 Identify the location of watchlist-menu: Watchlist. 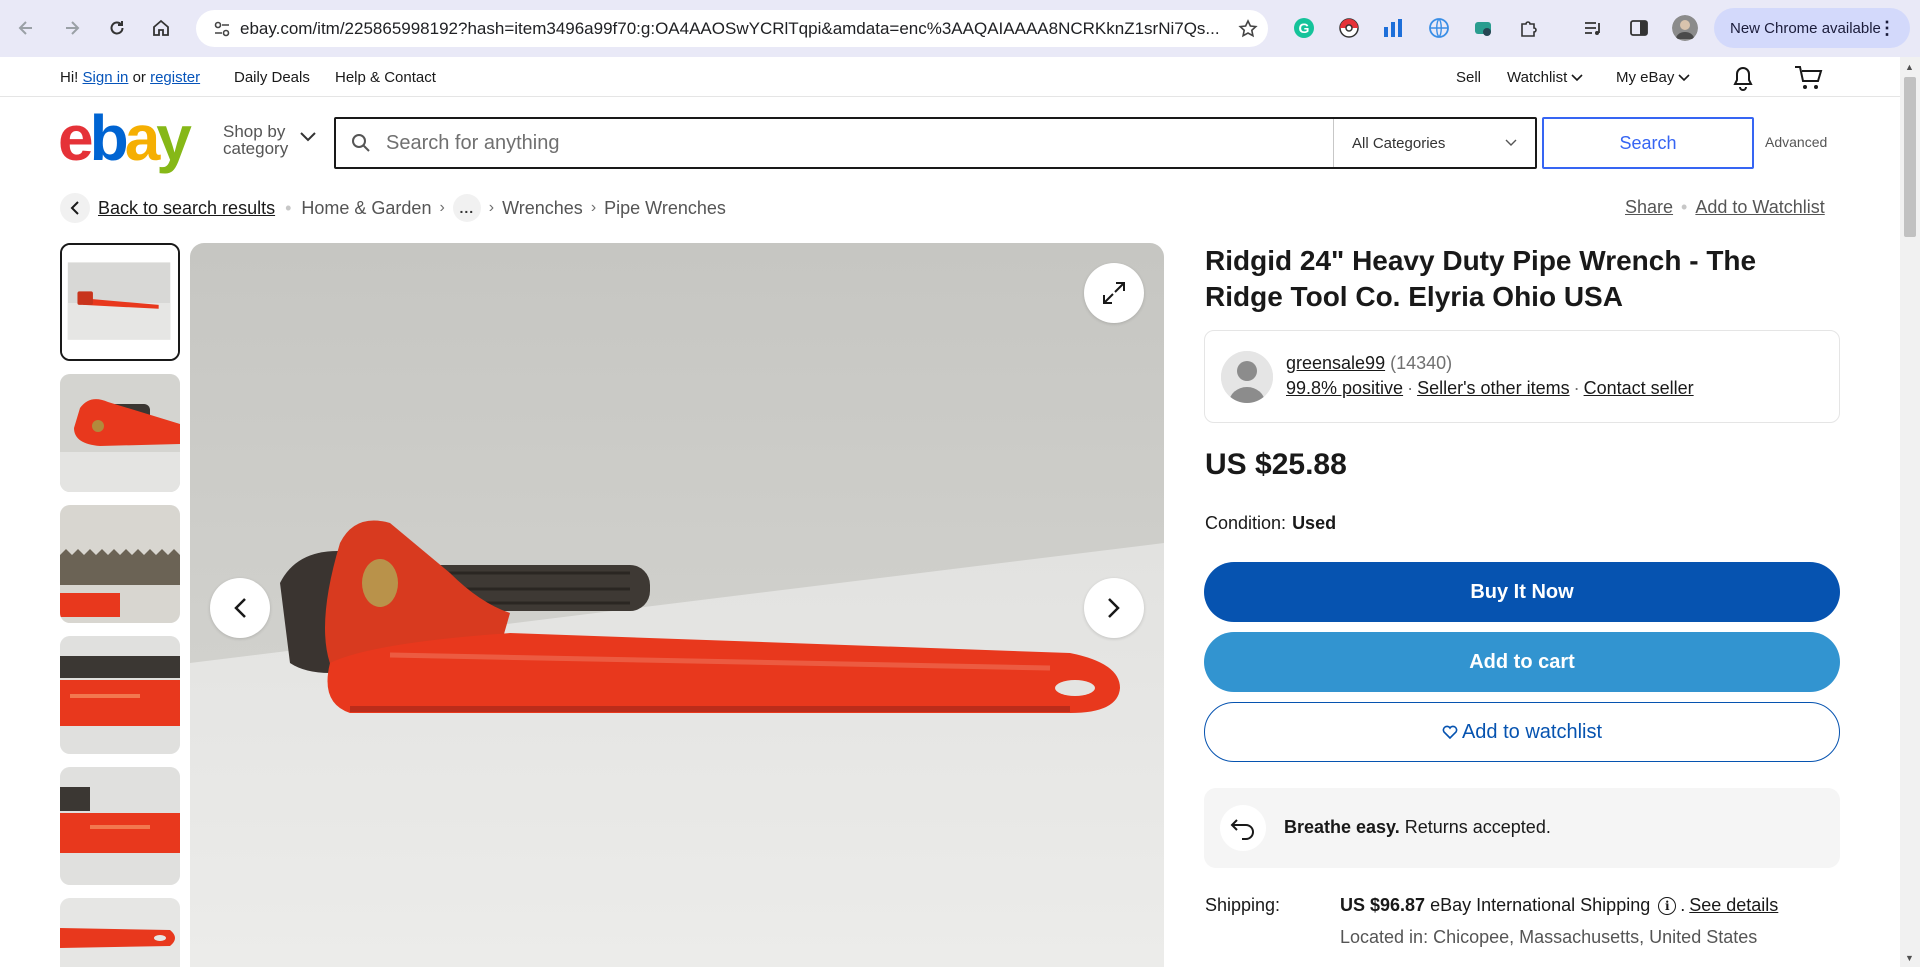
(1545, 77).